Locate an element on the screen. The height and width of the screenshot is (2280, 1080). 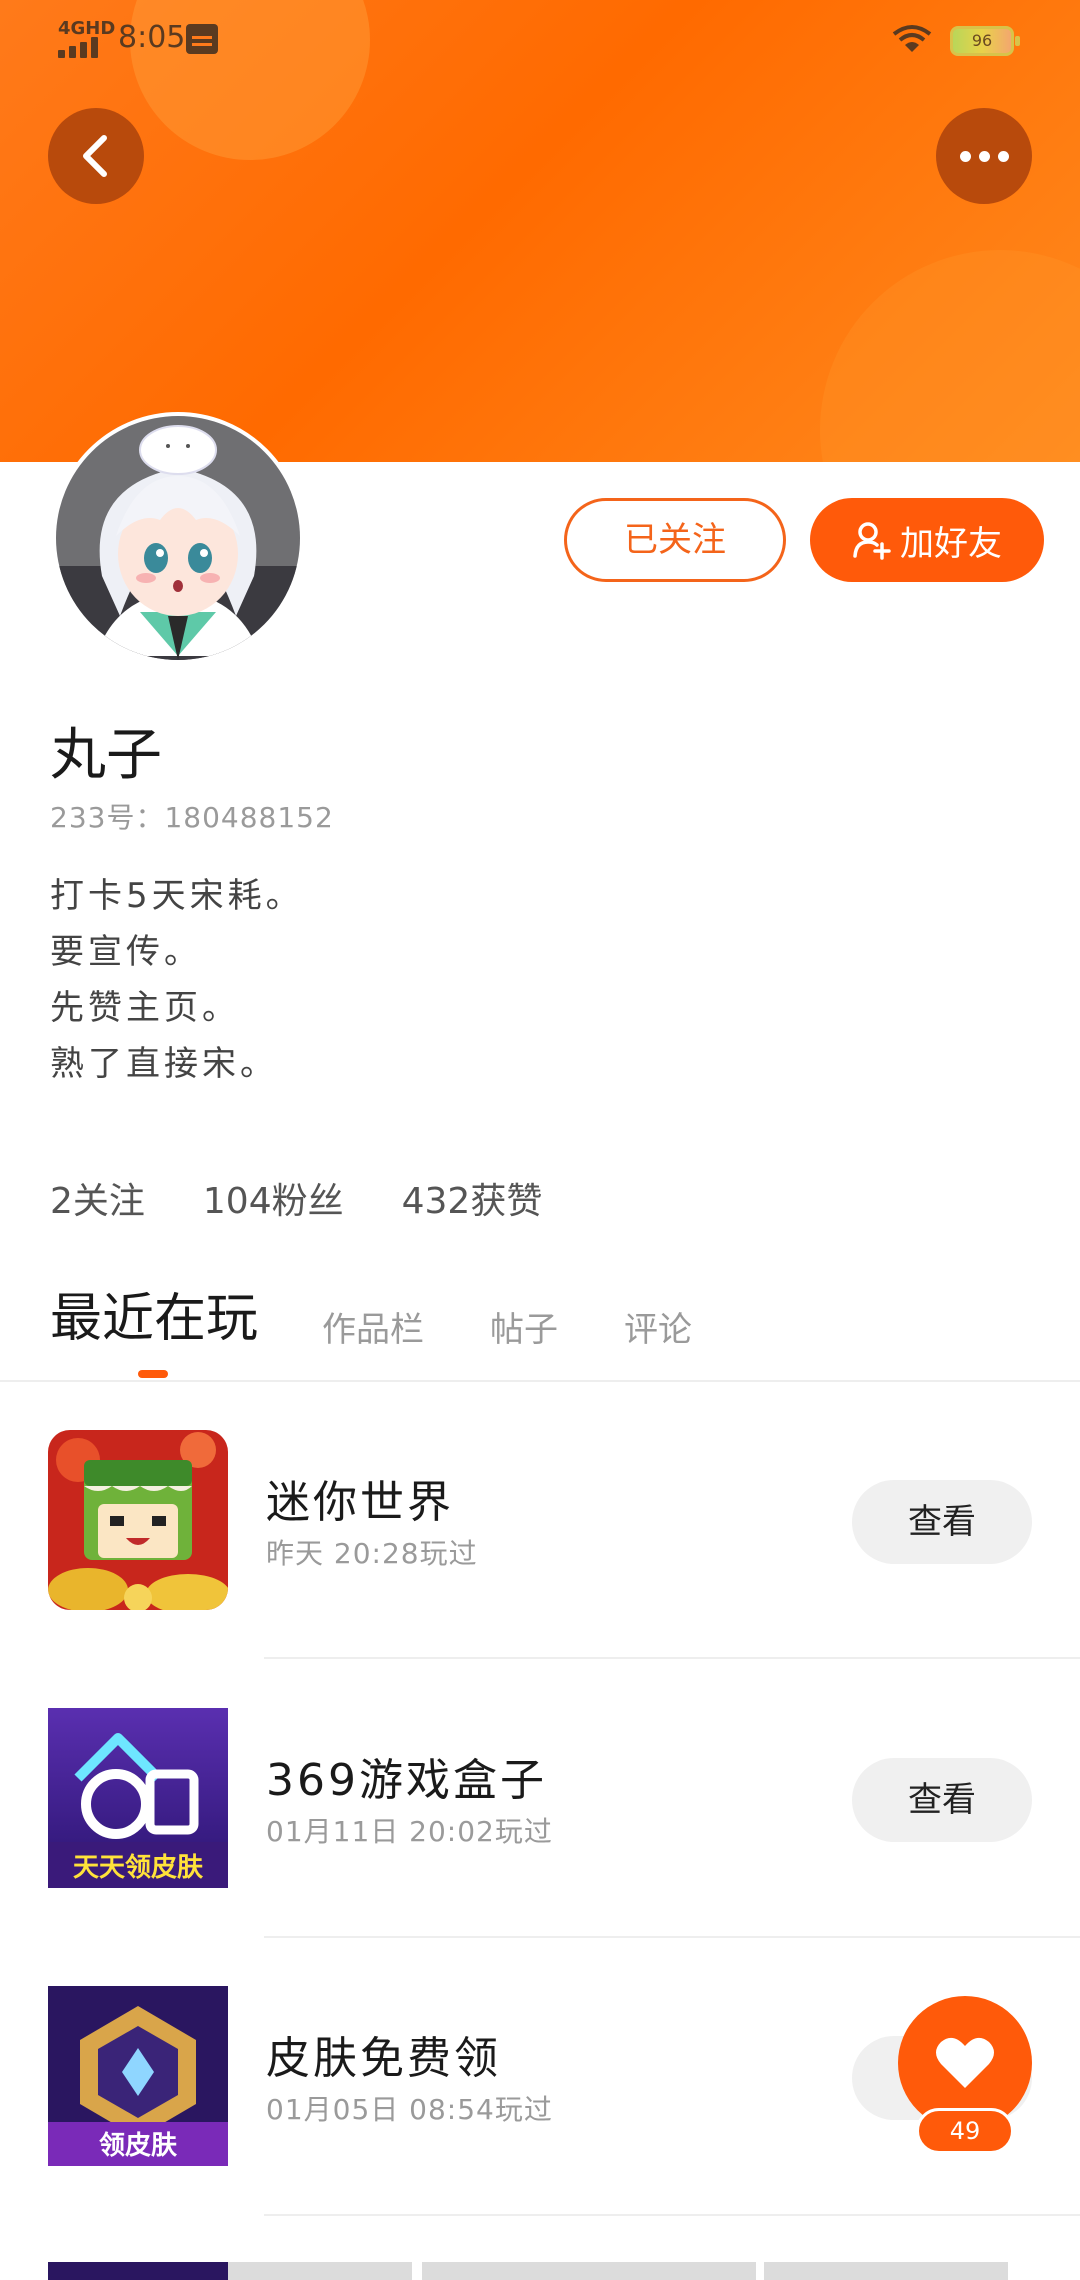
more-button is located at coordinates (984, 156).